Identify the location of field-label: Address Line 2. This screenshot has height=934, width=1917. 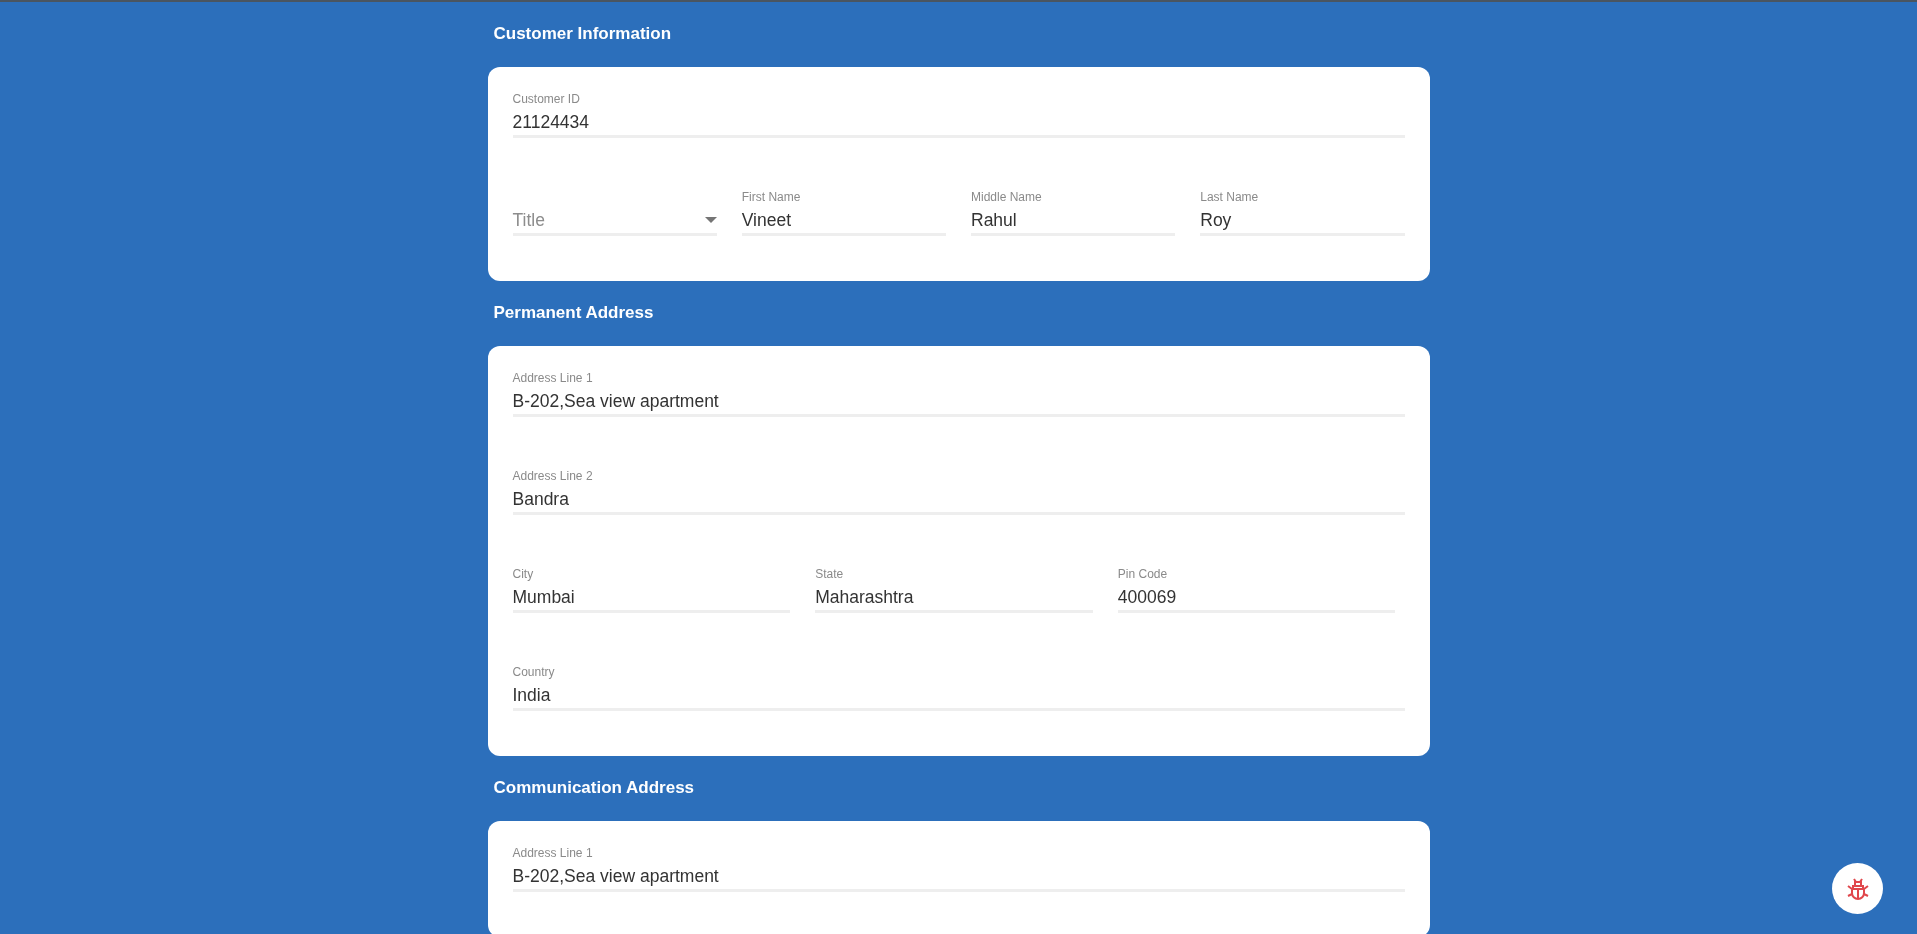
(553, 476).